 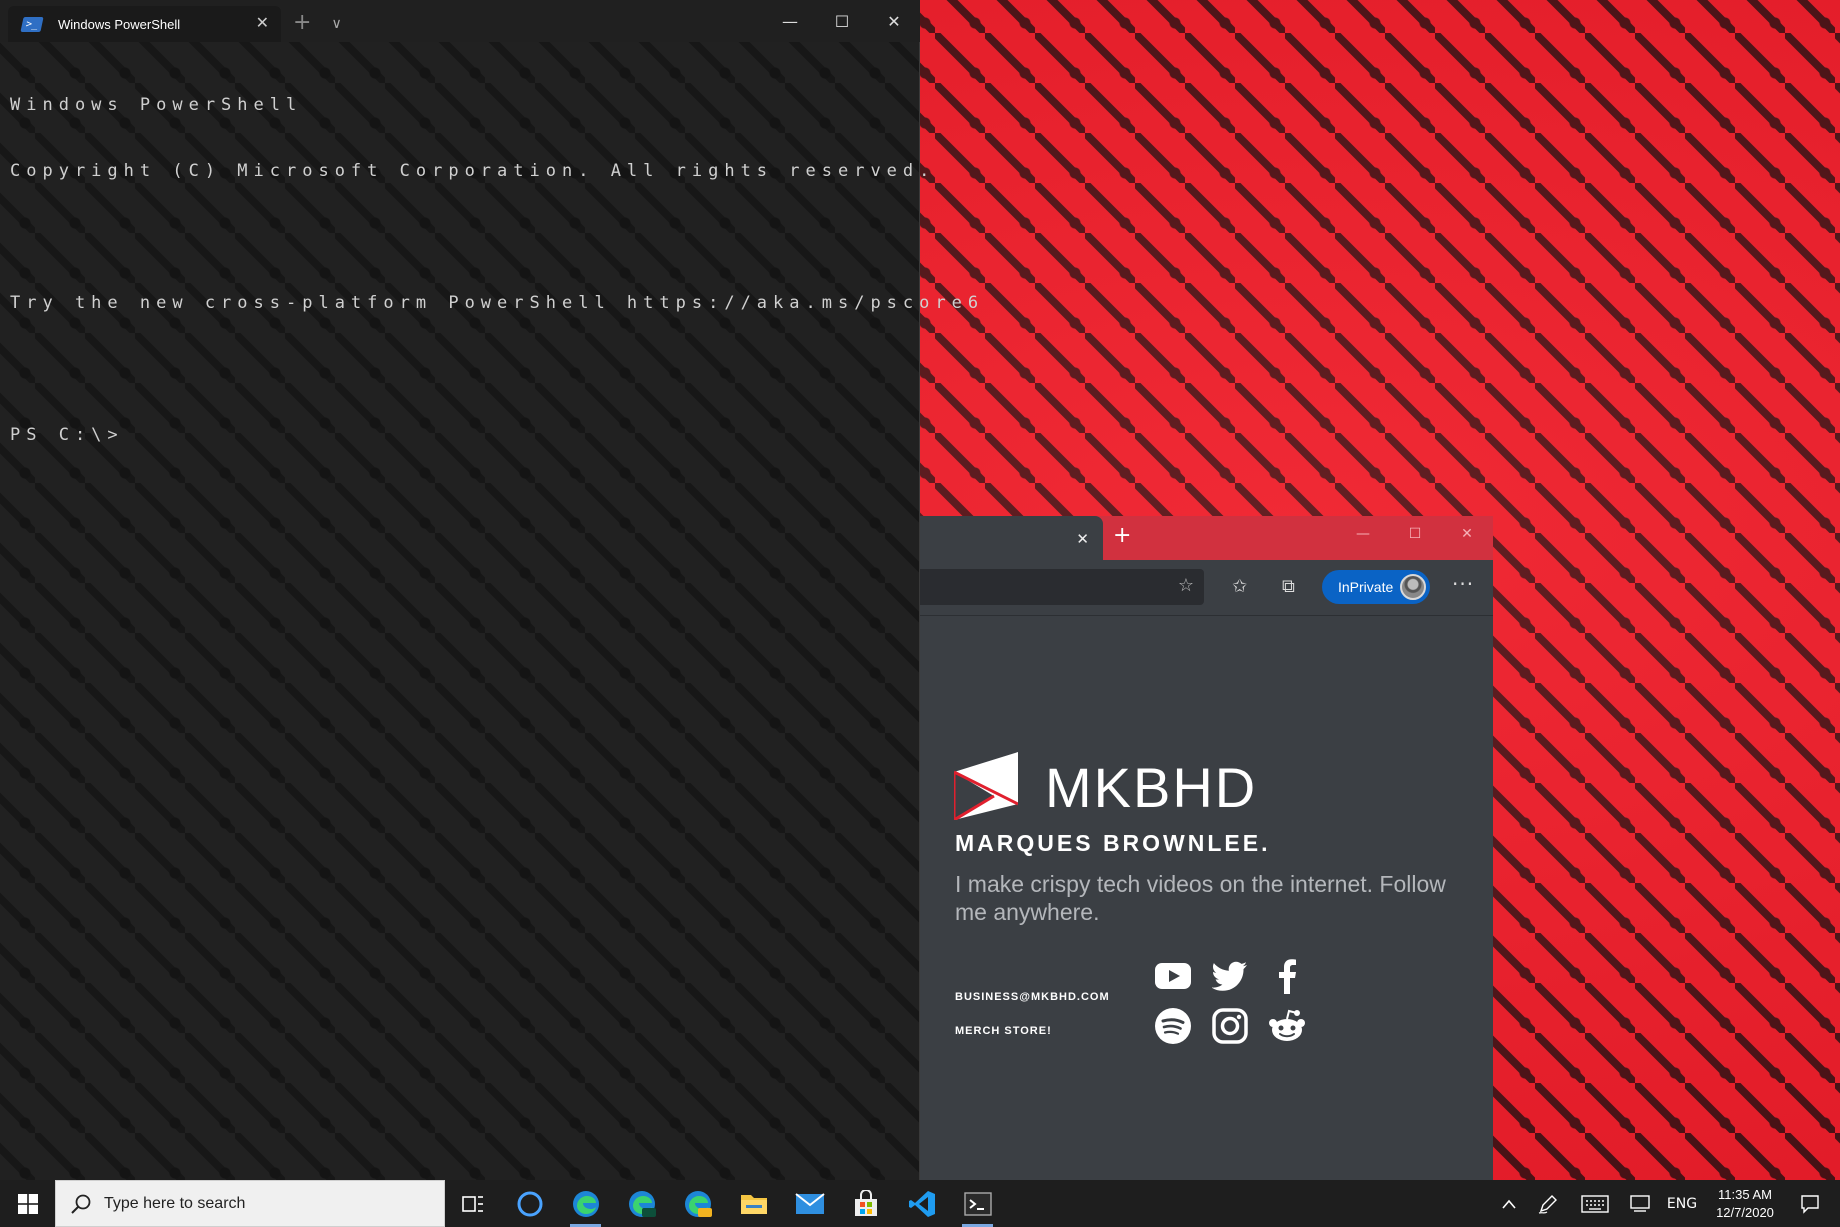 What do you see at coordinates (1186, 585) in the screenshot?
I see `favorite-star-icon: ☆` at bounding box center [1186, 585].